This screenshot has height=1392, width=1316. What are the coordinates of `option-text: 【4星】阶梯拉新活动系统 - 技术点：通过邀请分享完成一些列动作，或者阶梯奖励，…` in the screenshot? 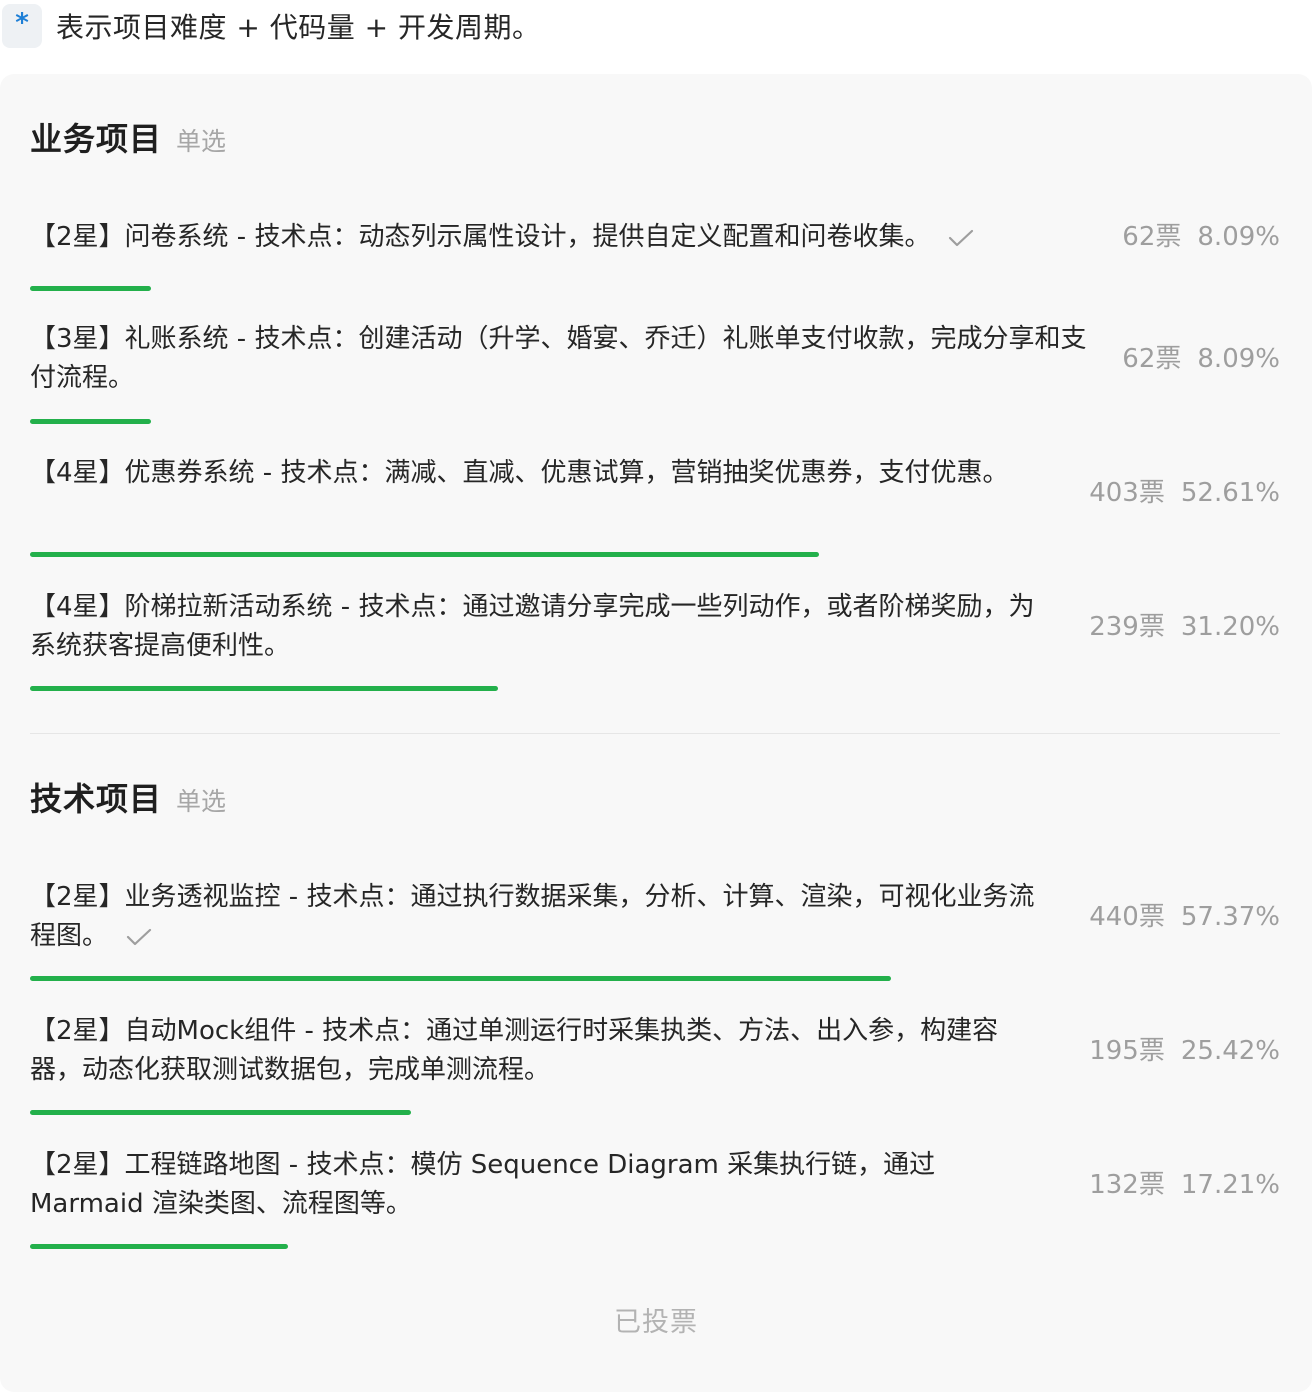 It's located at (532, 626).